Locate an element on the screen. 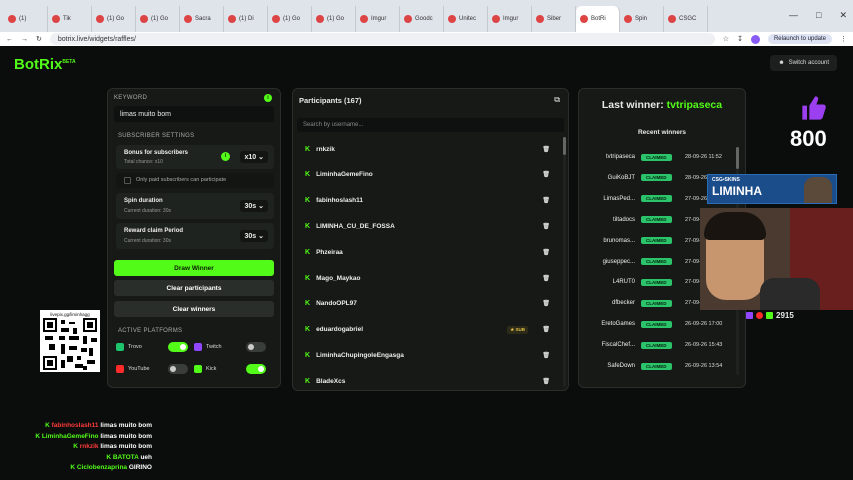 The height and width of the screenshot is (480, 853). maximize-icon: □ is located at coordinates (818, 15).